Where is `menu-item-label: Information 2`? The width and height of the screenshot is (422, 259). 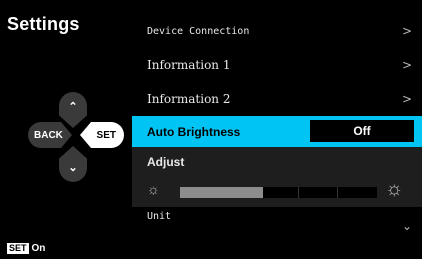 menu-item-label: Information 2 is located at coordinates (189, 99).